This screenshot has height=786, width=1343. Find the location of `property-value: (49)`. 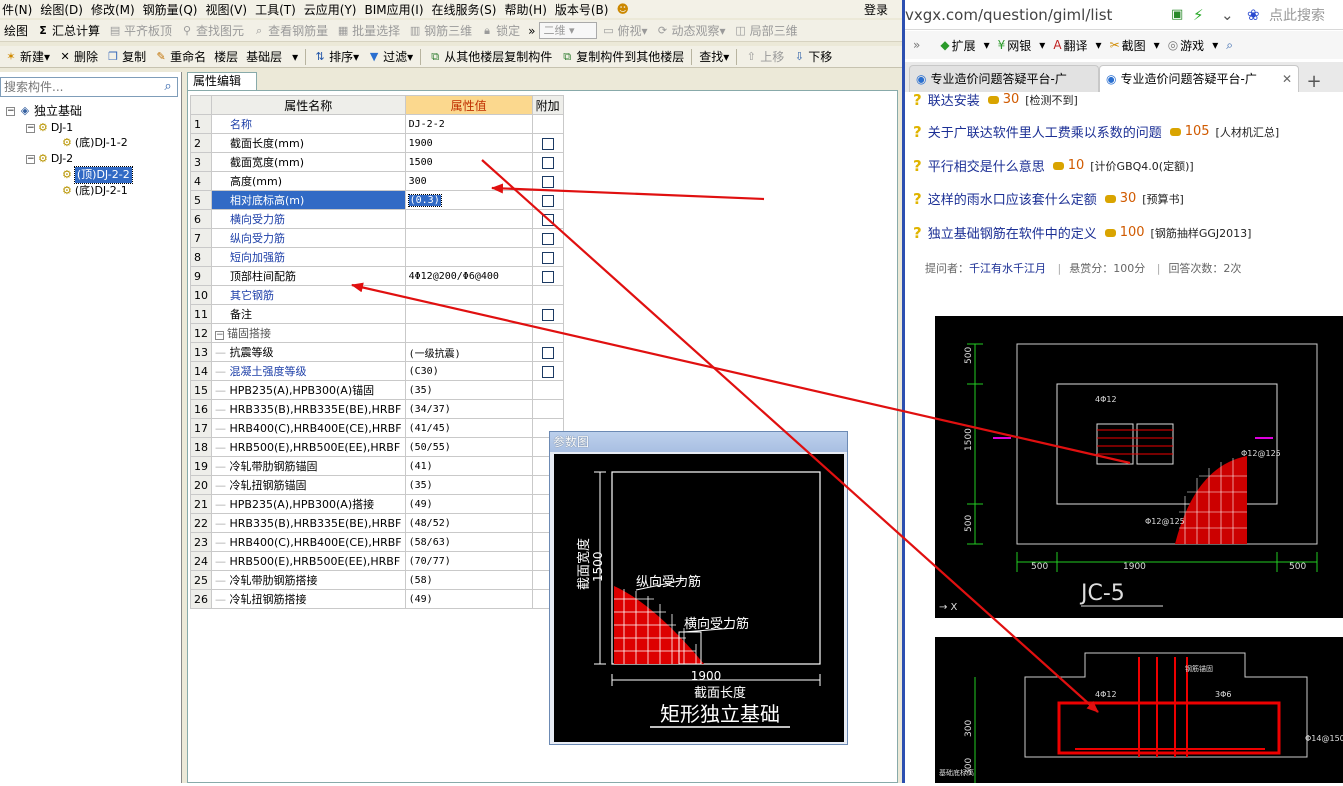

property-value: (49) is located at coordinates (468, 504).